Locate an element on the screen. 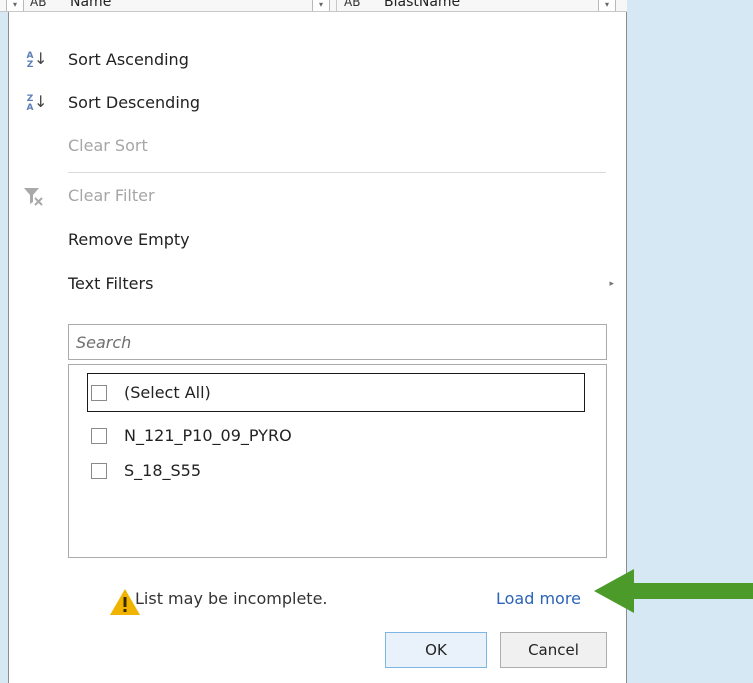 Image resolution: width=753 pixels, height=683 pixels. clear-filter-icon is located at coordinates (34, 196).